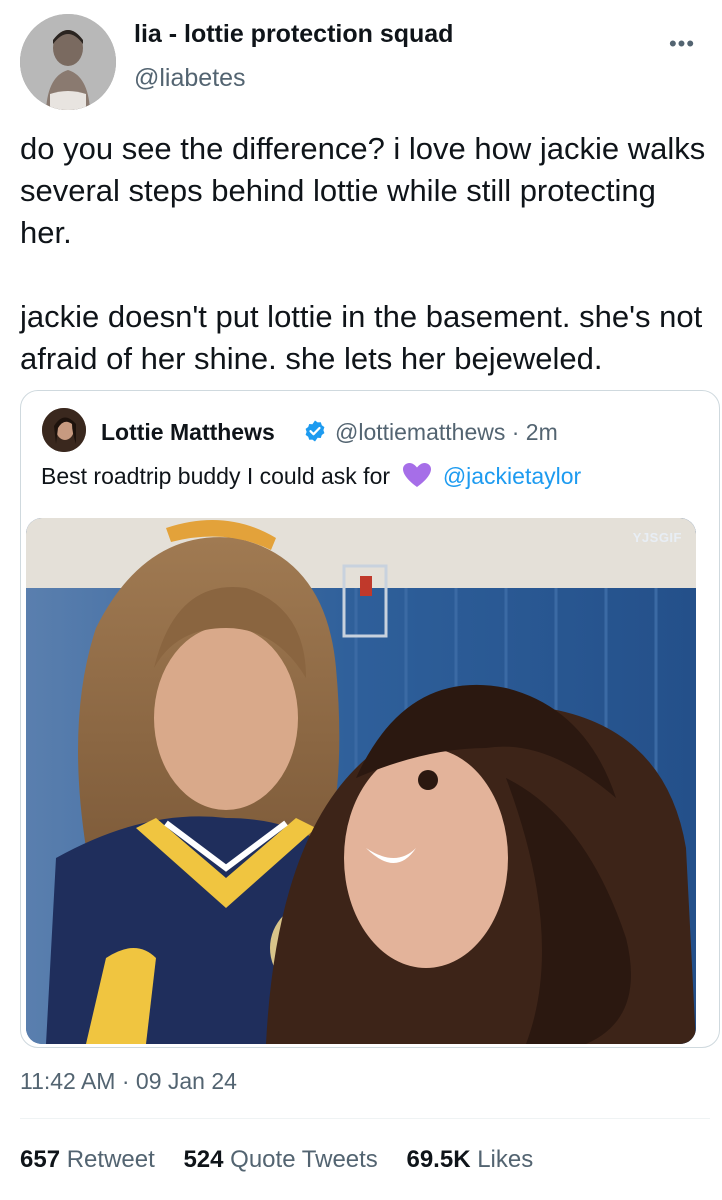 The image size is (722, 1200). I want to click on tweet-timestamp: 11:42 AM · 09 Jan 24, so click(128, 1081).